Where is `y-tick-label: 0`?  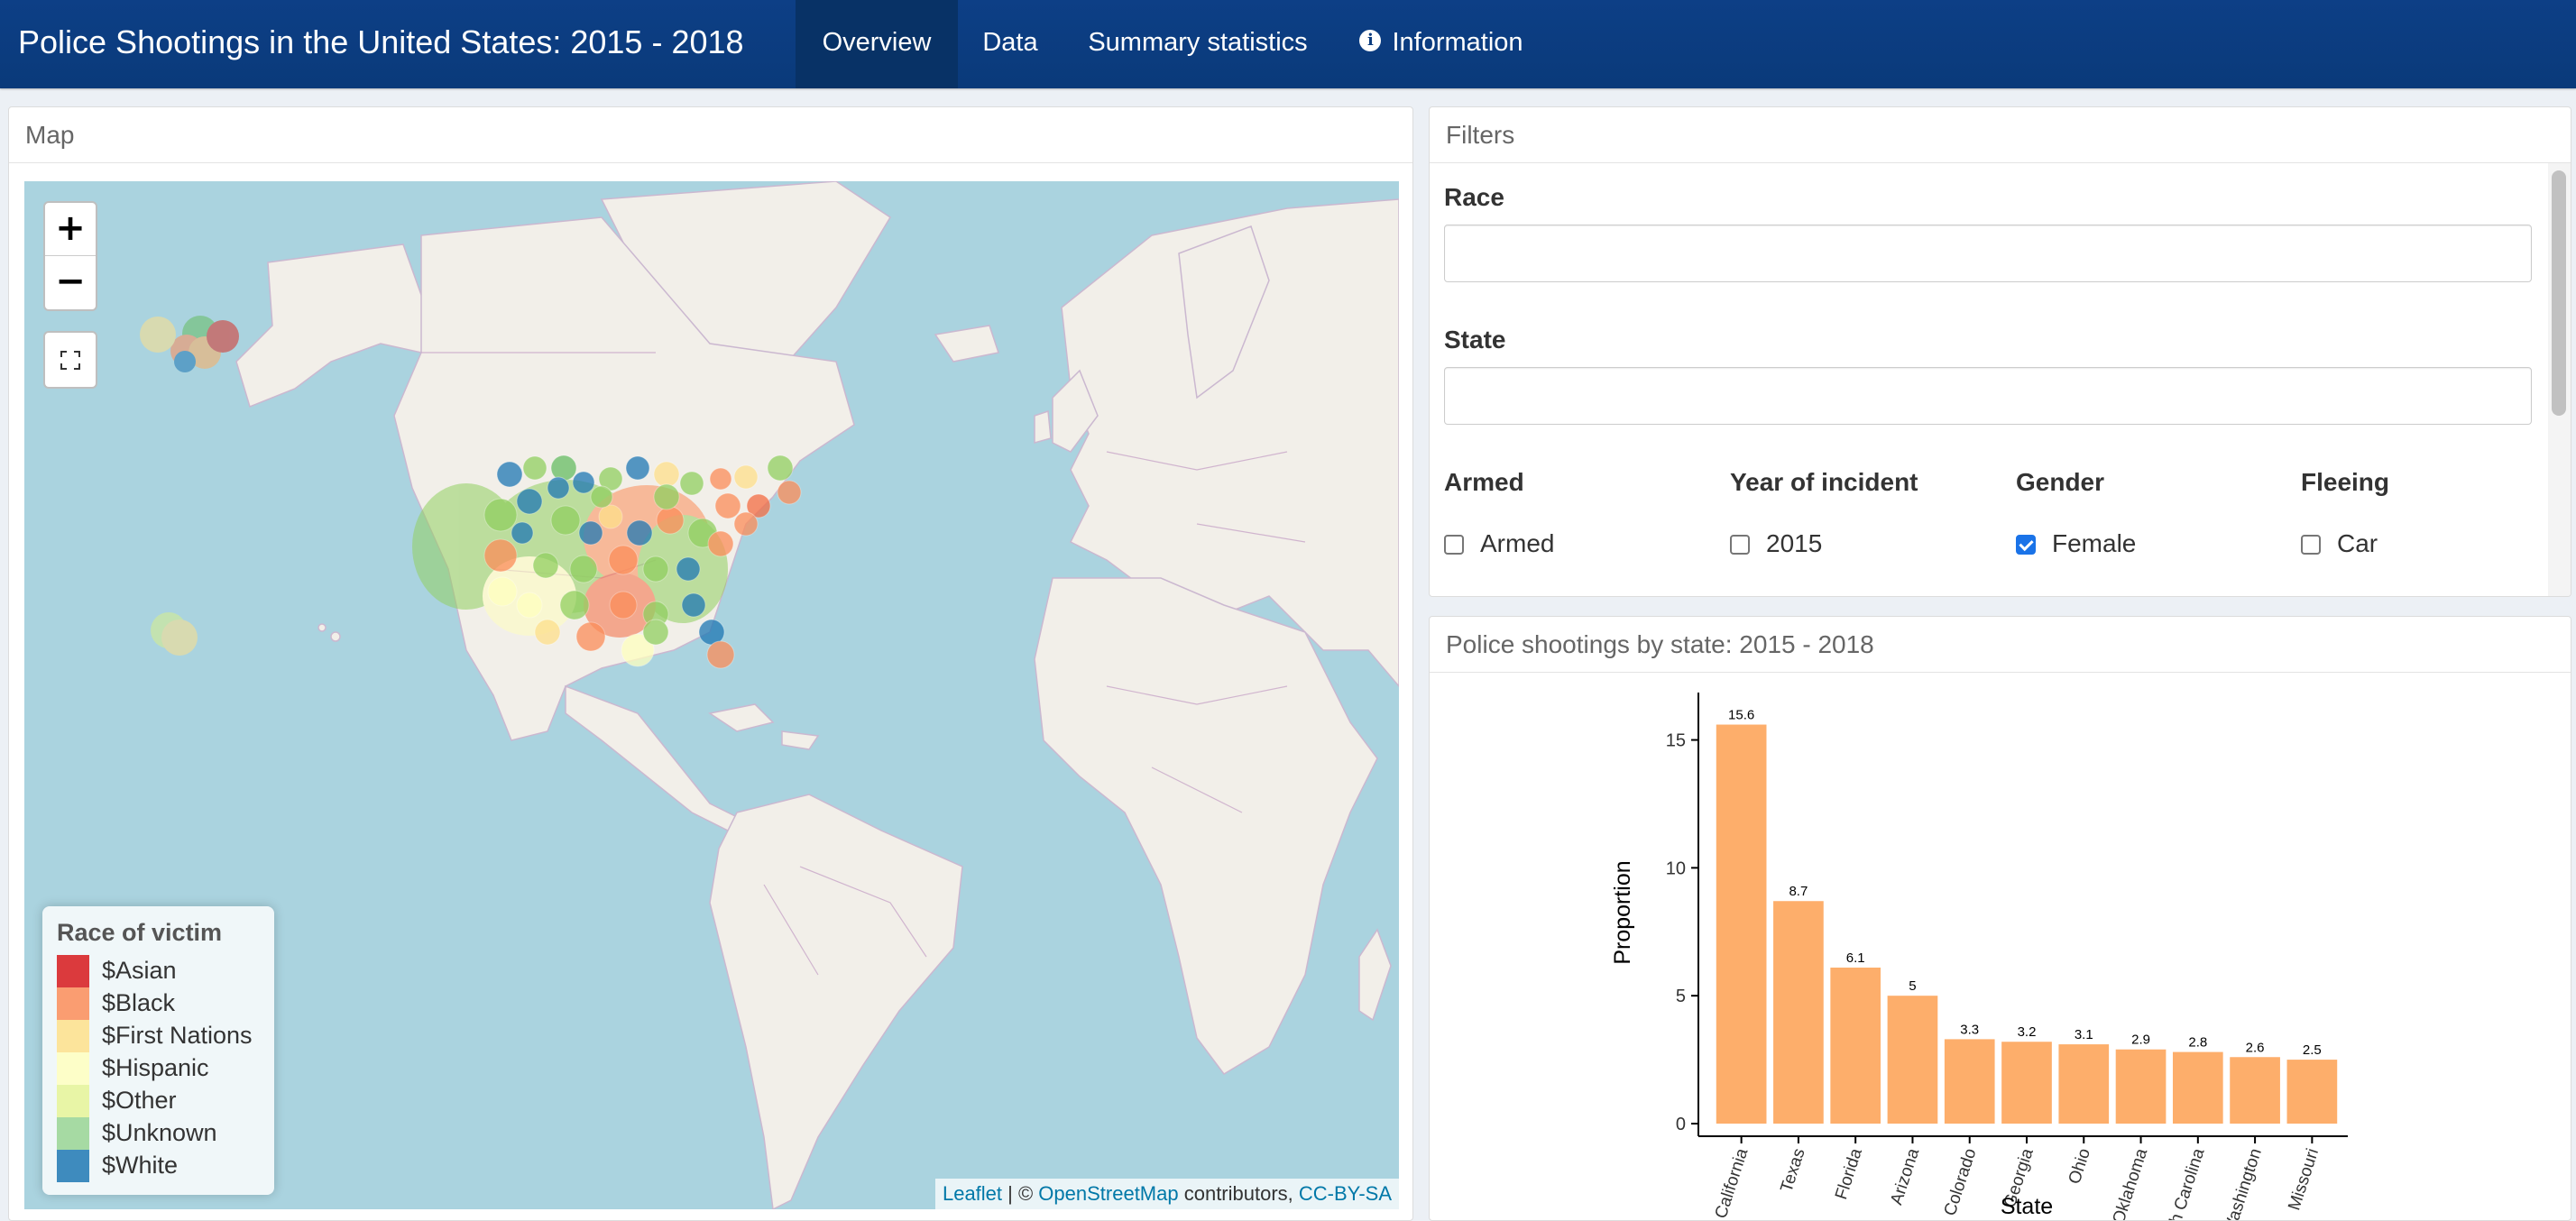 y-tick-label: 0 is located at coordinates (1681, 1124).